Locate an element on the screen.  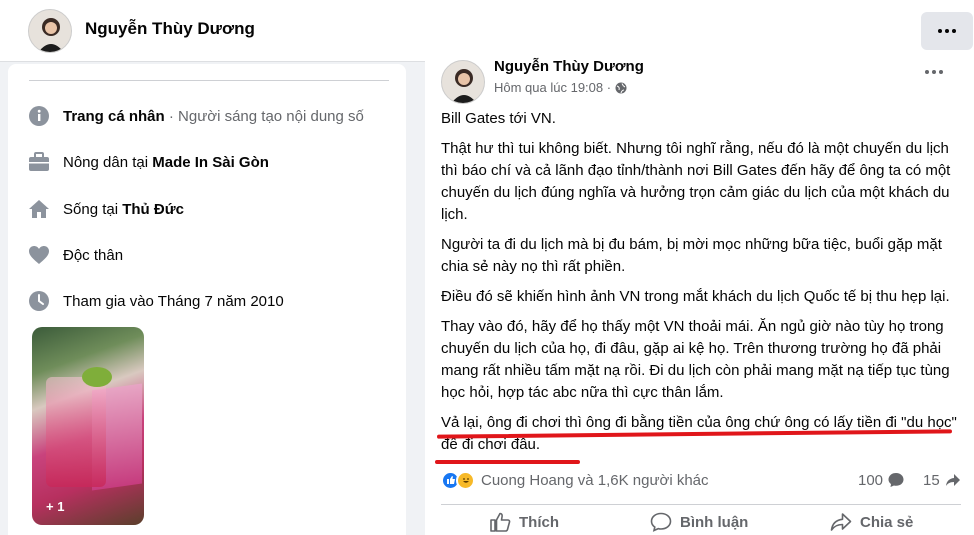
share-button-label: Chia sẻ is located at coordinates (887, 522).